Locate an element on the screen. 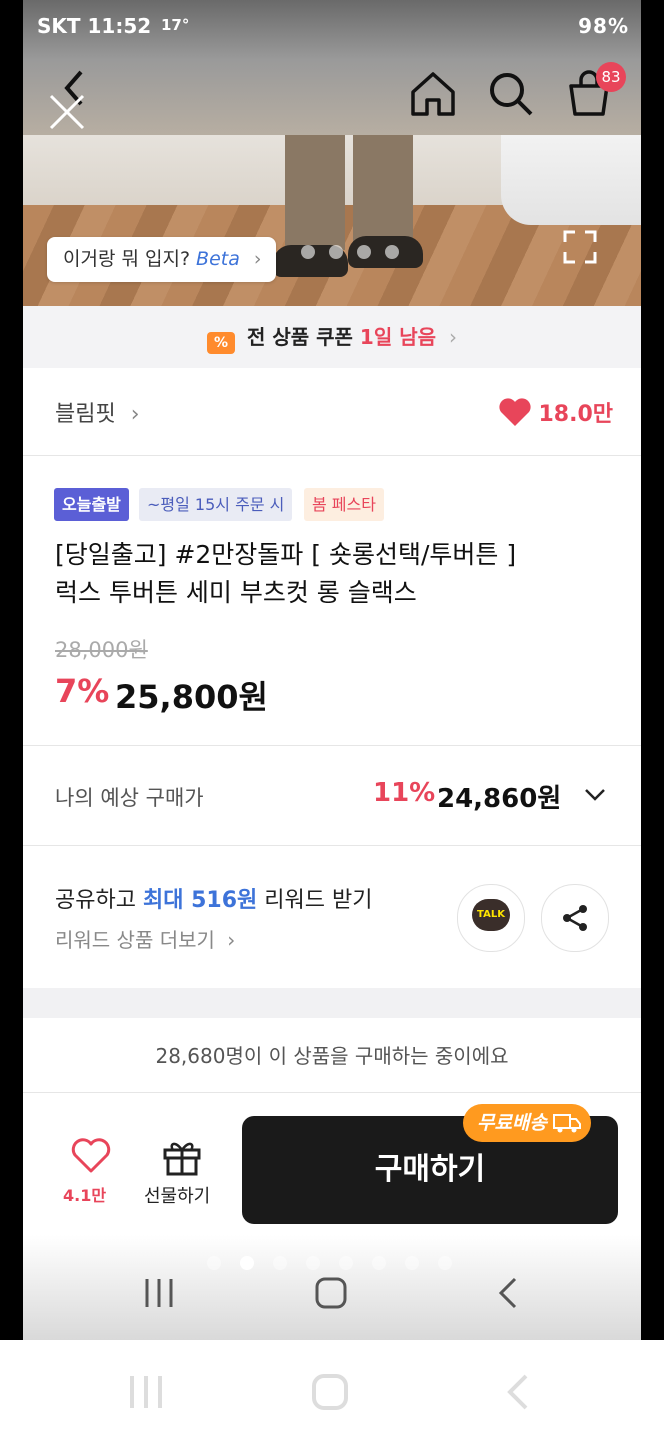 The width and height of the screenshot is (664, 1440). reward-more-link: 리워드 상품 더보기 › is located at coordinates (145, 938).